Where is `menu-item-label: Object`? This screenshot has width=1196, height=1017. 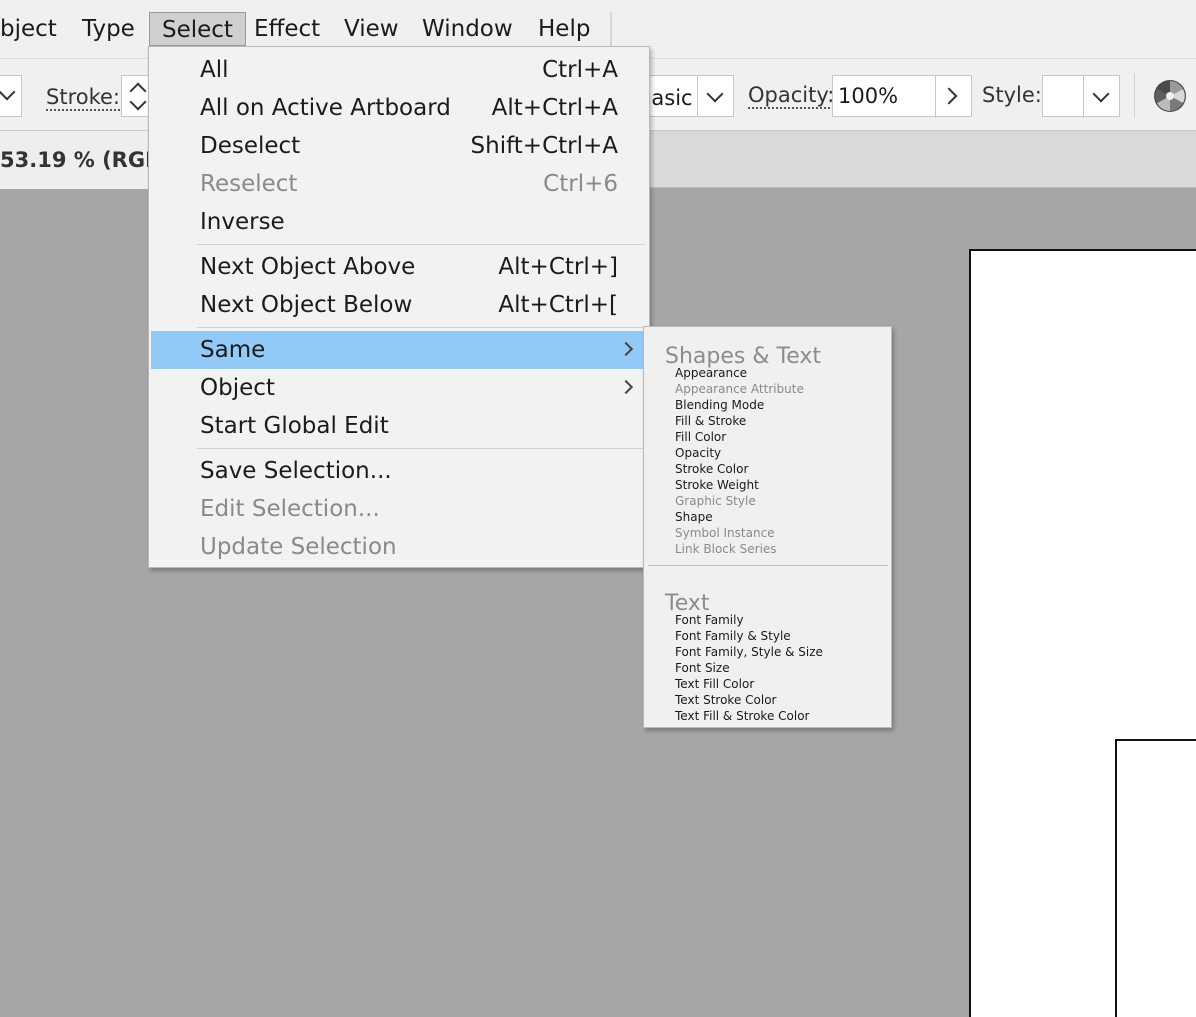 menu-item-label: Object is located at coordinates (237, 388).